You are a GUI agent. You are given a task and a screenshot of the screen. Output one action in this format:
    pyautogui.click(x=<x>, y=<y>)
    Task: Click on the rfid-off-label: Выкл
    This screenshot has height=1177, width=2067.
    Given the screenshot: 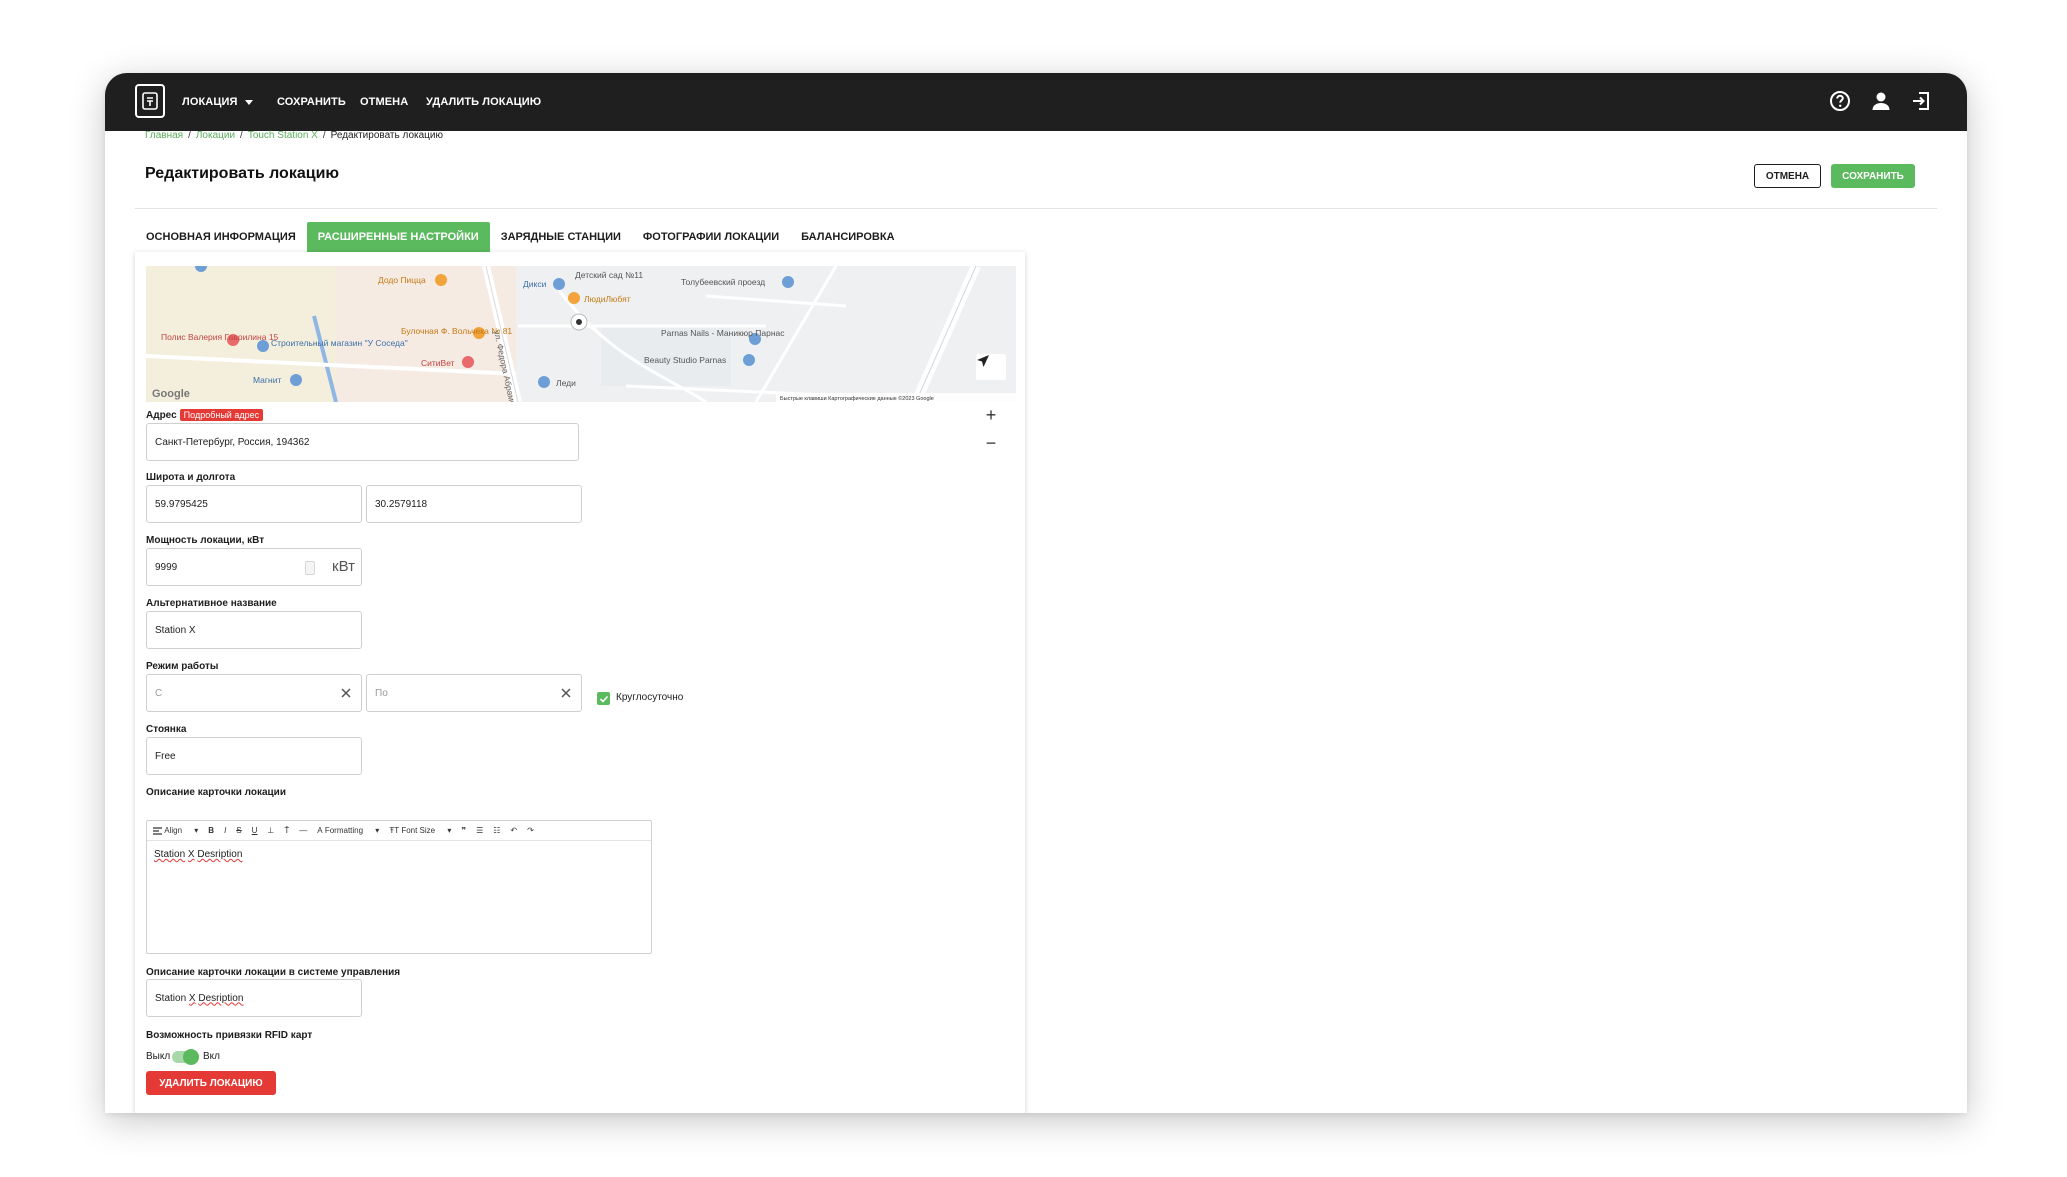 What is the action you would take?
    pyautogui.click(x=158, y=1056)
    